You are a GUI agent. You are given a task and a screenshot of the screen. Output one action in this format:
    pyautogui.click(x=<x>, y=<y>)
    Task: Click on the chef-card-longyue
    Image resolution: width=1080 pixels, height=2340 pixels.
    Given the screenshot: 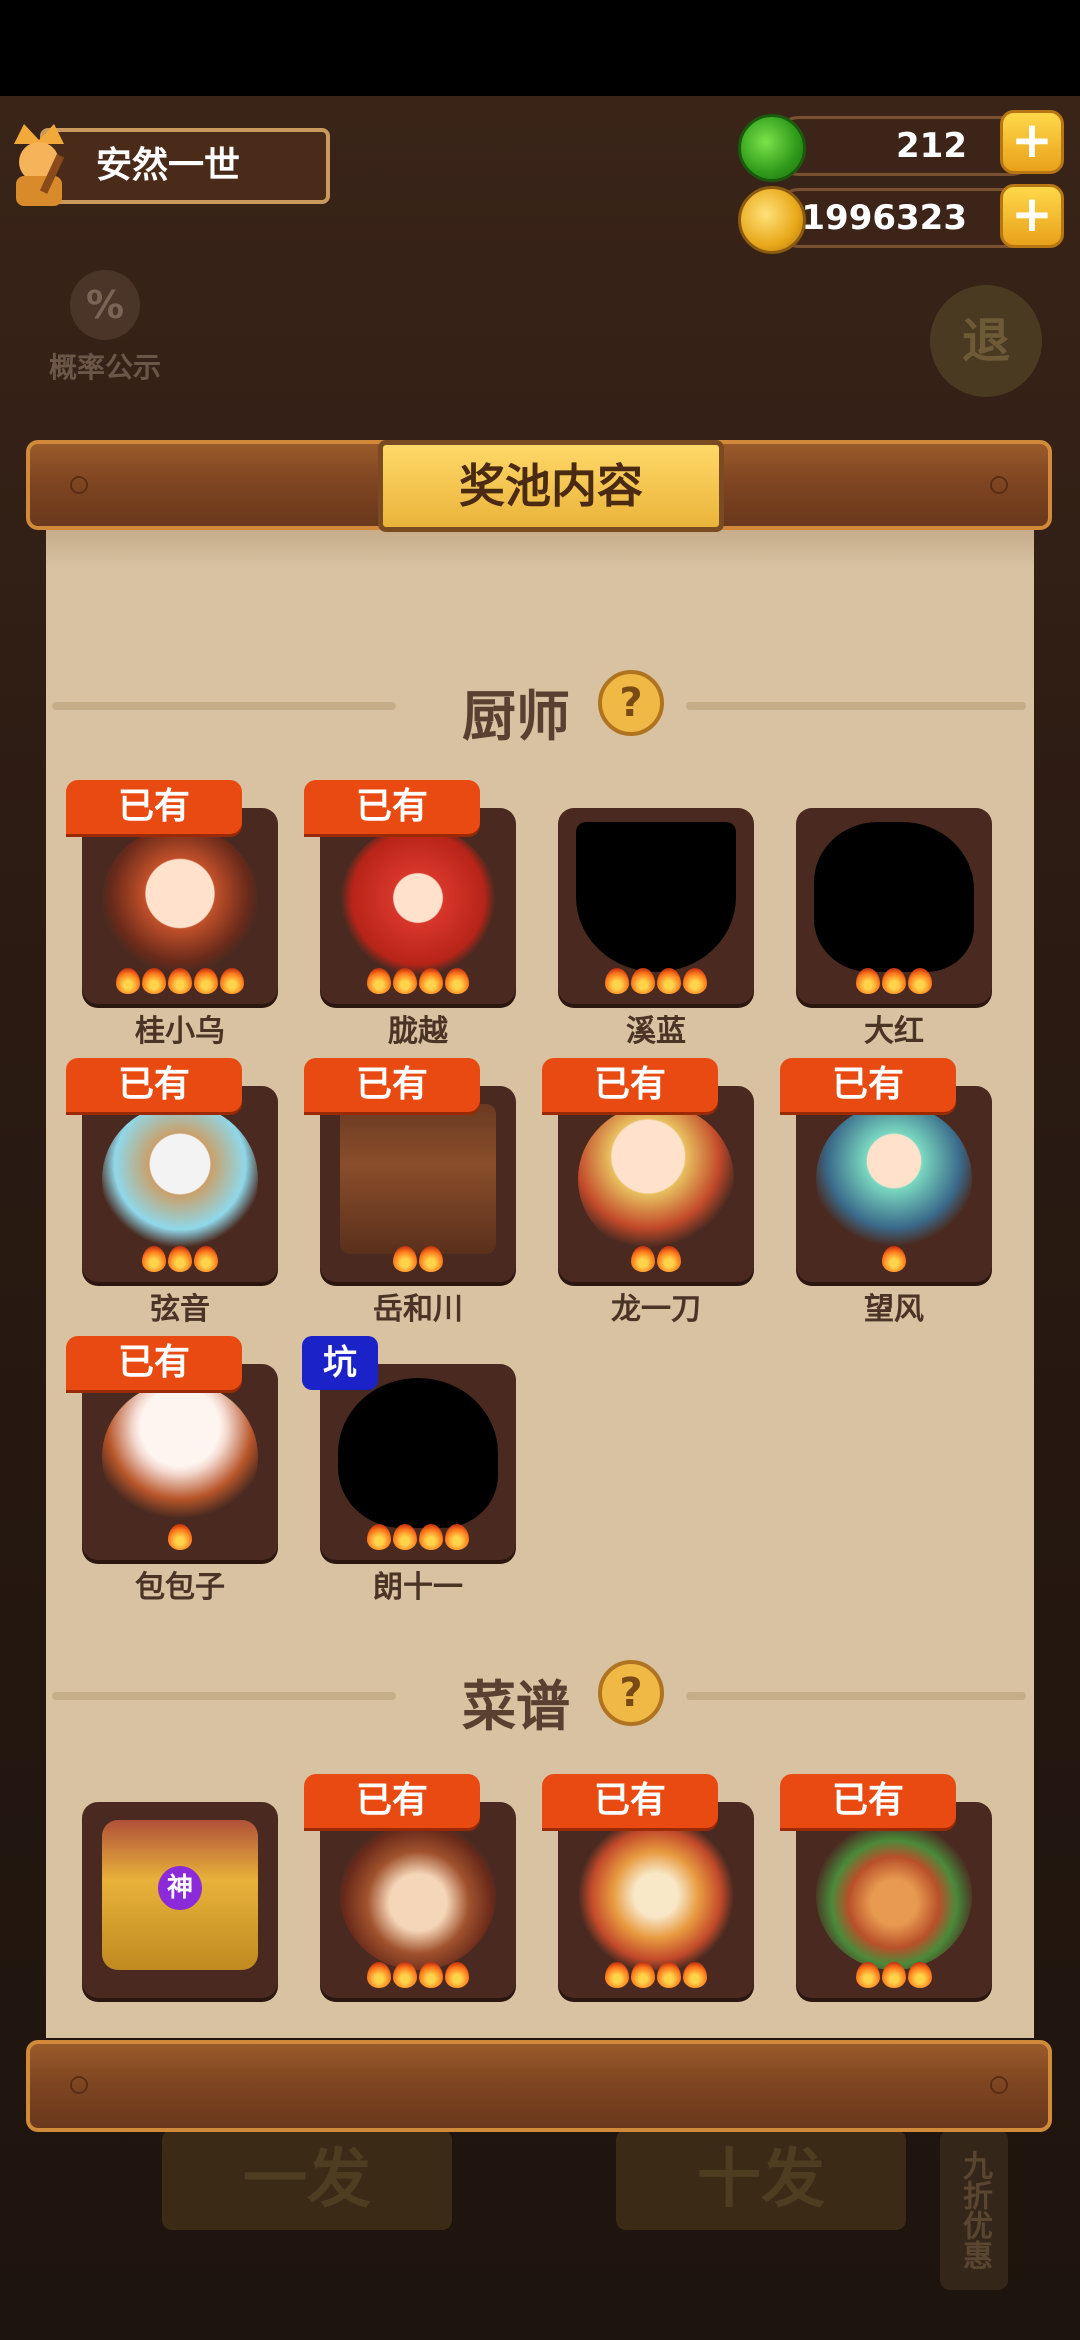 What is the action you would take?
    pyautogui.click(x=418, y=906)
    